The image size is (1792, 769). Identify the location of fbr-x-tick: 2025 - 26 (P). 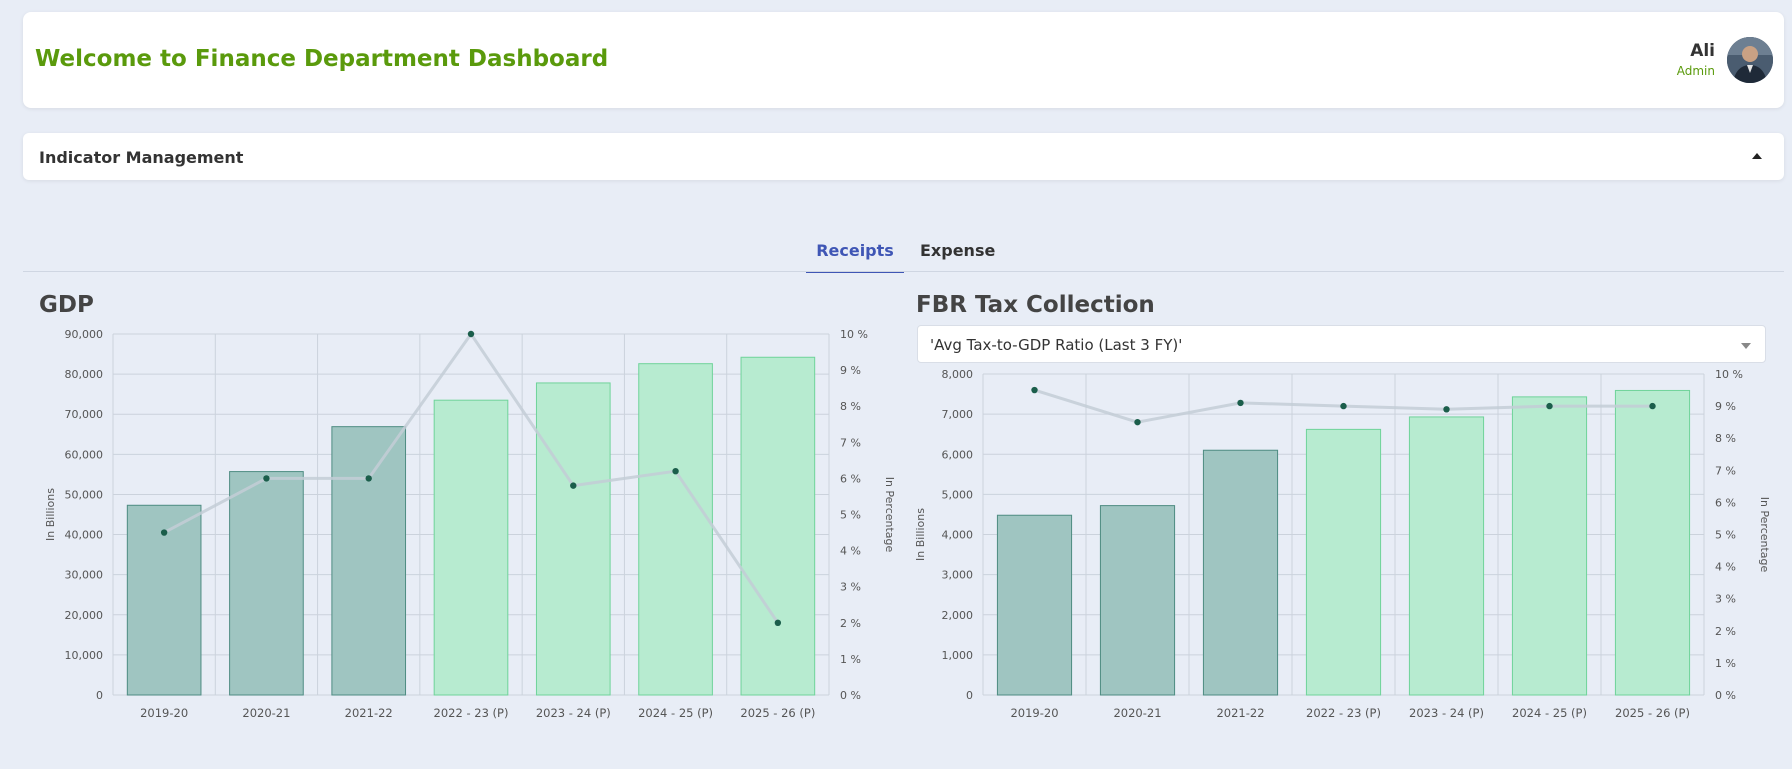
(1652, 713).